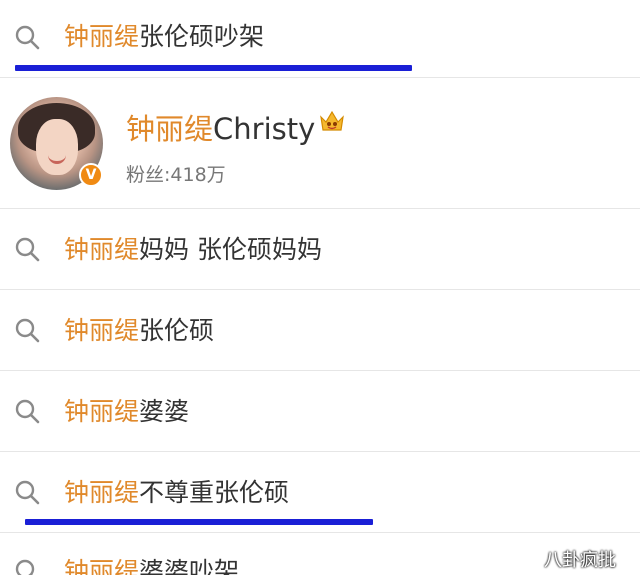 This screenshot has width=640, height=575. I want to click on suggestion-rest: 不尊重张伦硕, so click(214, 492).